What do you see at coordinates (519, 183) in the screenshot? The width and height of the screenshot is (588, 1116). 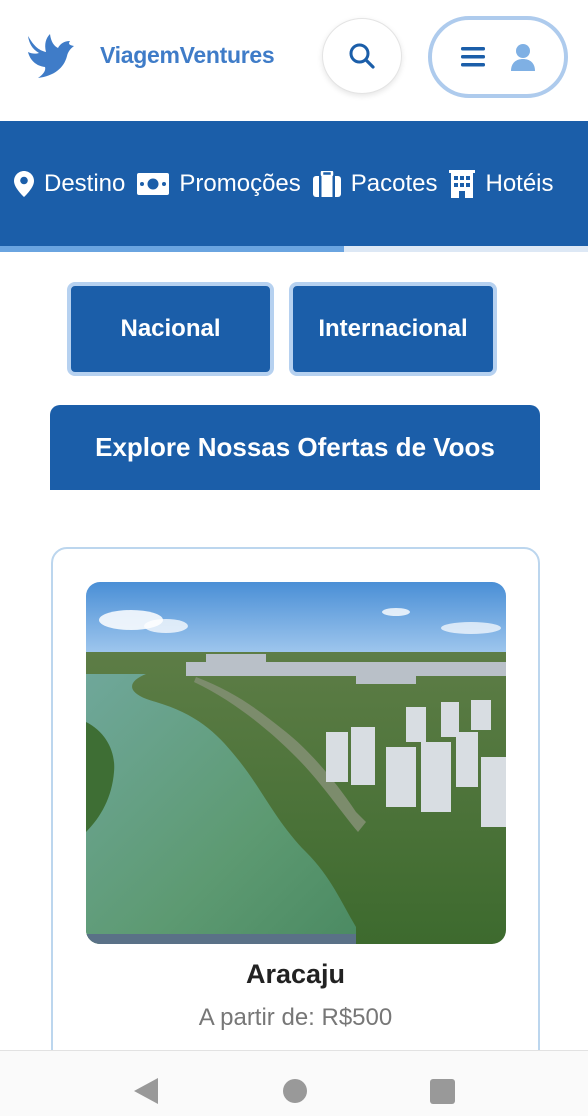 I see `nav-item-label: Hotéis` at bounding box center [519, 183].